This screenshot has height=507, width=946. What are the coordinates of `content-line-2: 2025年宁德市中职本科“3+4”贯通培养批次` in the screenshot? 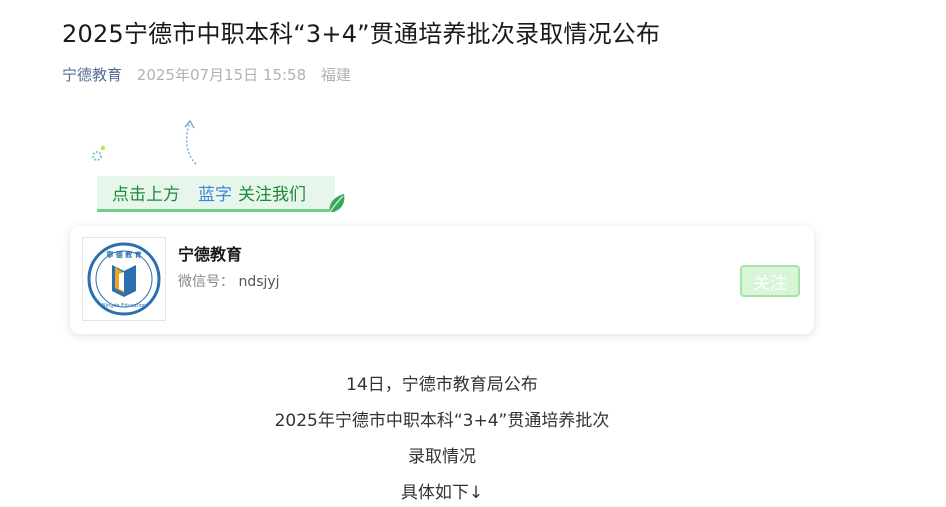 It's located at (442, 421).